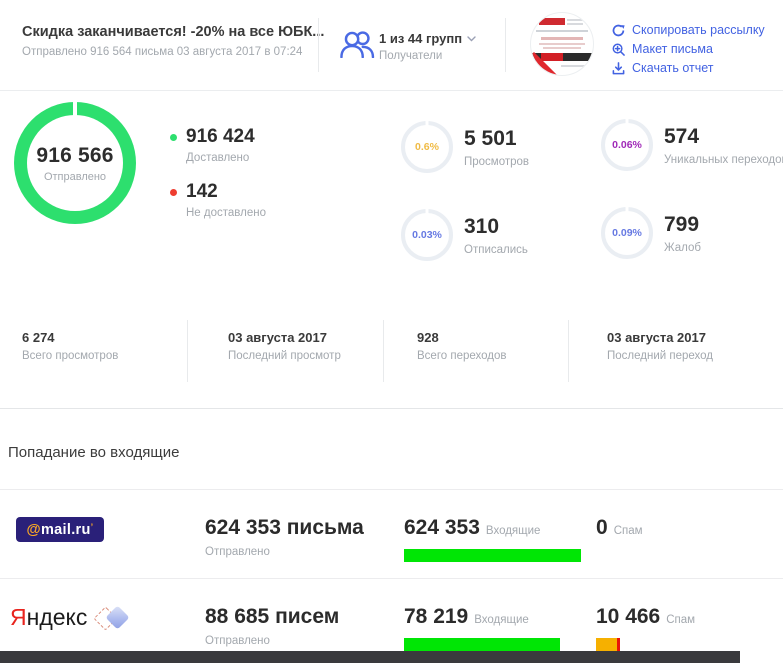  Describe the element at coordinates (442, 527) in the screenshot. I see `mailru-inbox-value: 624 353` at that location.